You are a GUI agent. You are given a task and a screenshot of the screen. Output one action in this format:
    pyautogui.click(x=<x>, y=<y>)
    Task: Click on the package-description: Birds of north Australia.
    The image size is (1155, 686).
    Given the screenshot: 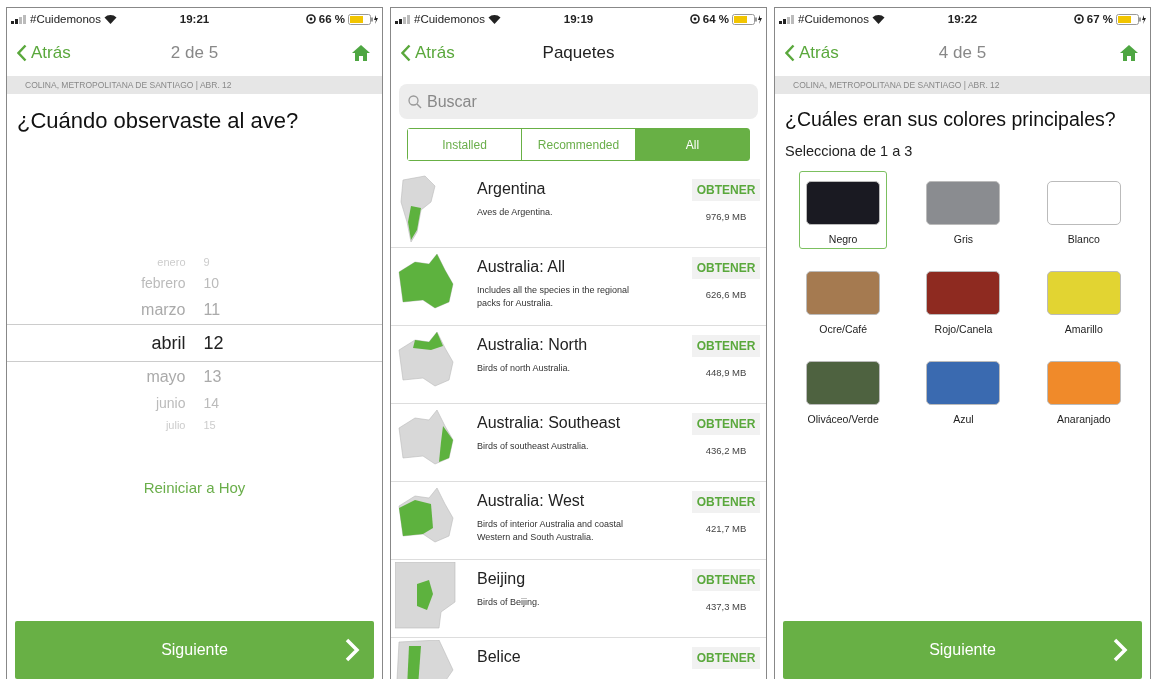 What is the action you would take?
    pyautogui.click(x=524, y=368)
    